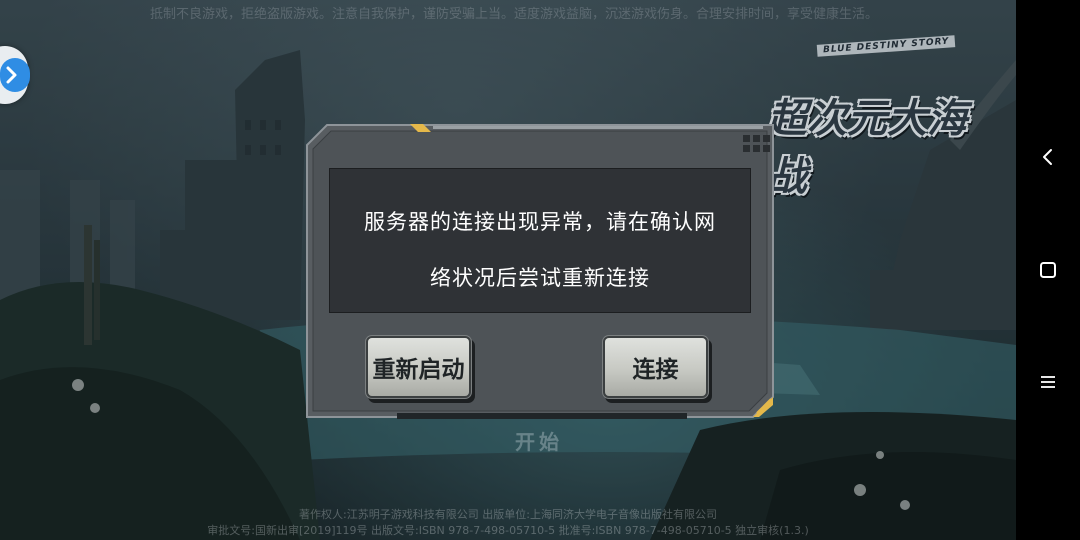 This screenshot has width=1080, height=540. What do you see at coordinates (655, 367) in the screenshot?
I see `connect-button: 连接` at bounding box center [655, 367].